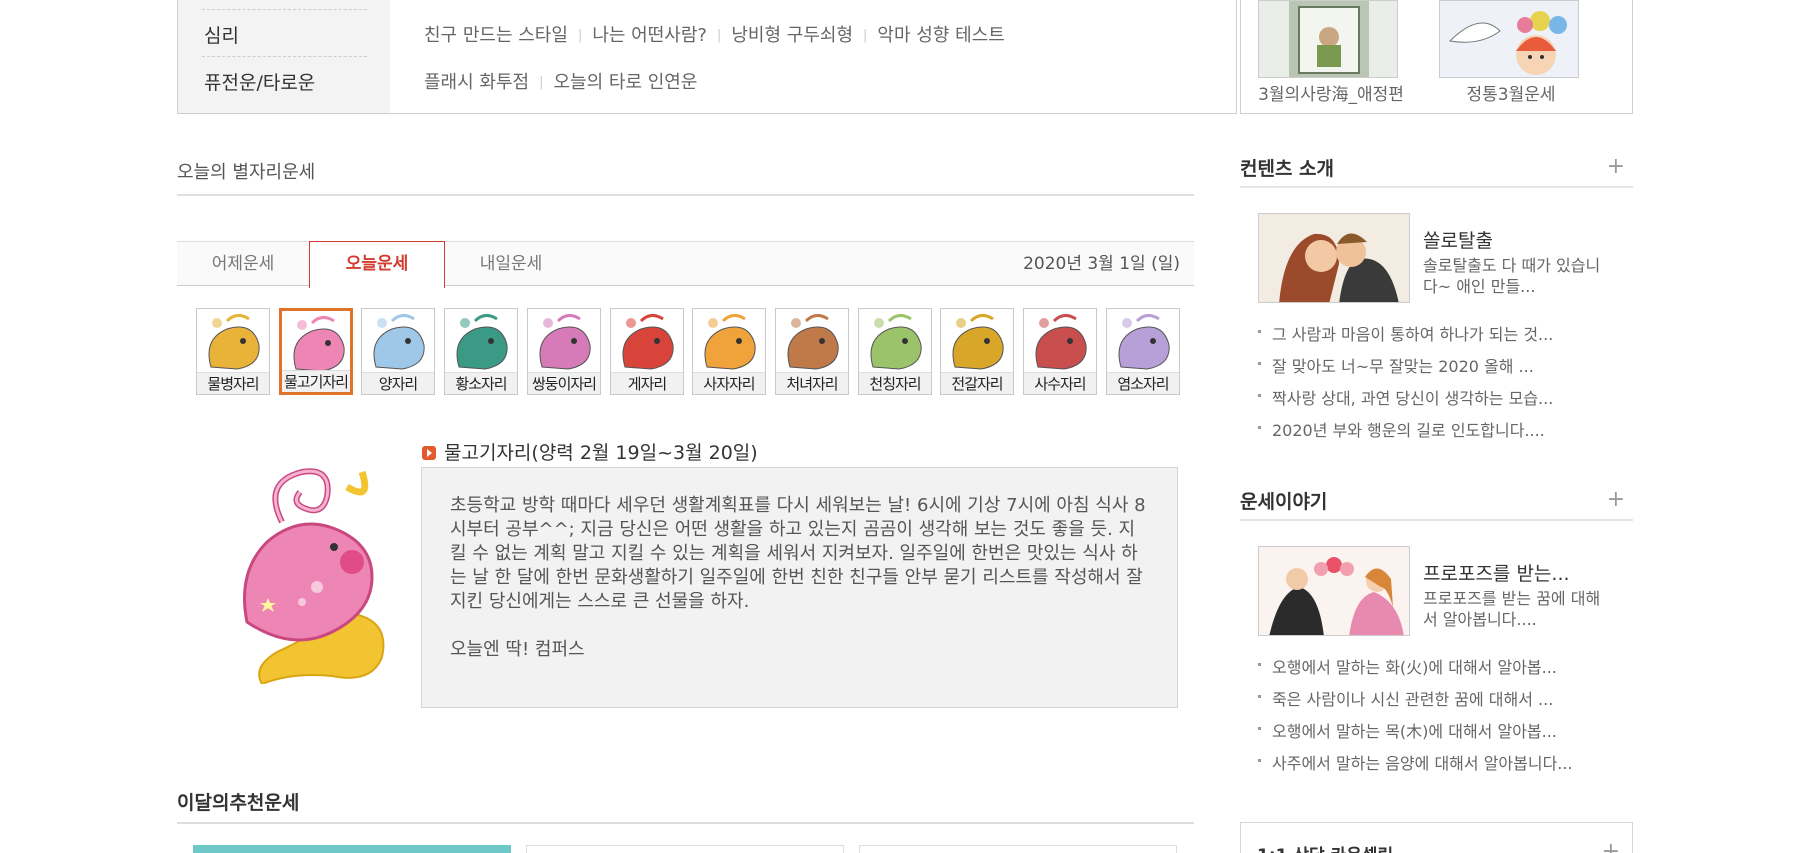  I want to click on zodiac-label: 양자리, so click(398, 383).